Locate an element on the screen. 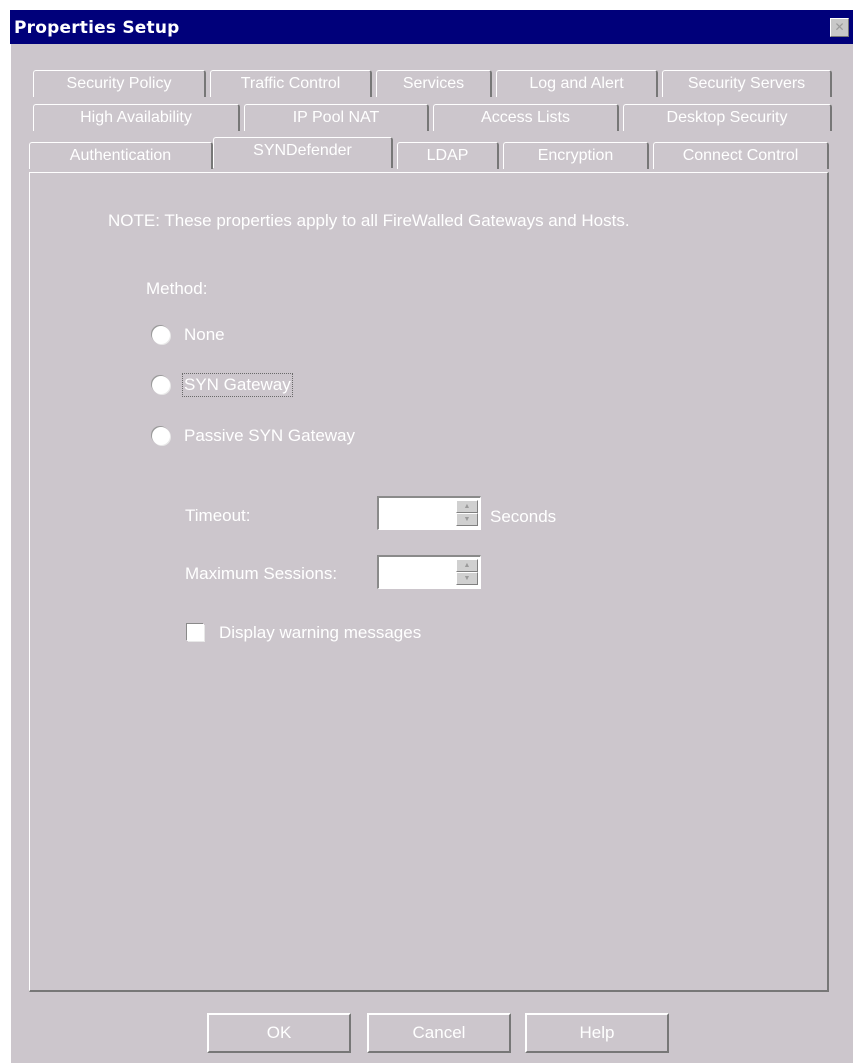 The height and width of the screenshot is (1063, 857). radio-passive-syn-gateway-label: Passive SYN Gateway is located at coordinates (269, 436).